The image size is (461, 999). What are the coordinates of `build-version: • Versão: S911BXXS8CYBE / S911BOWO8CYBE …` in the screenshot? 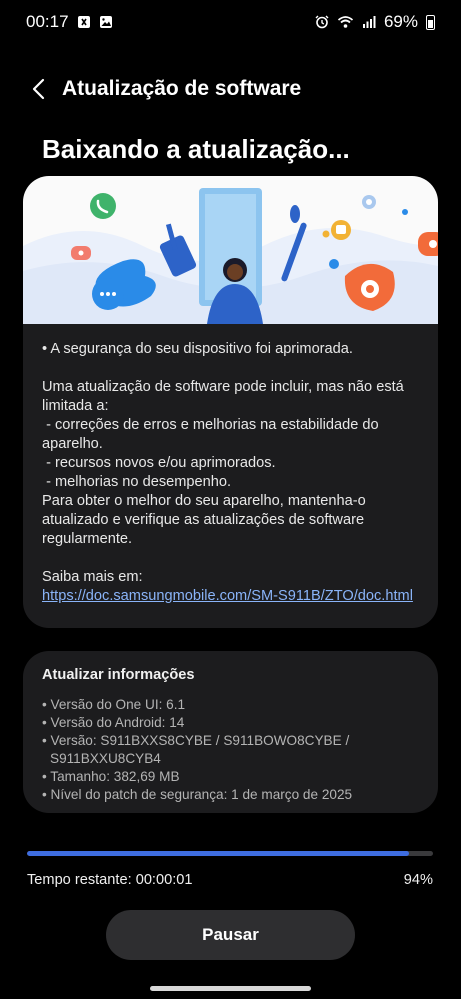 It's located at (196, 740).